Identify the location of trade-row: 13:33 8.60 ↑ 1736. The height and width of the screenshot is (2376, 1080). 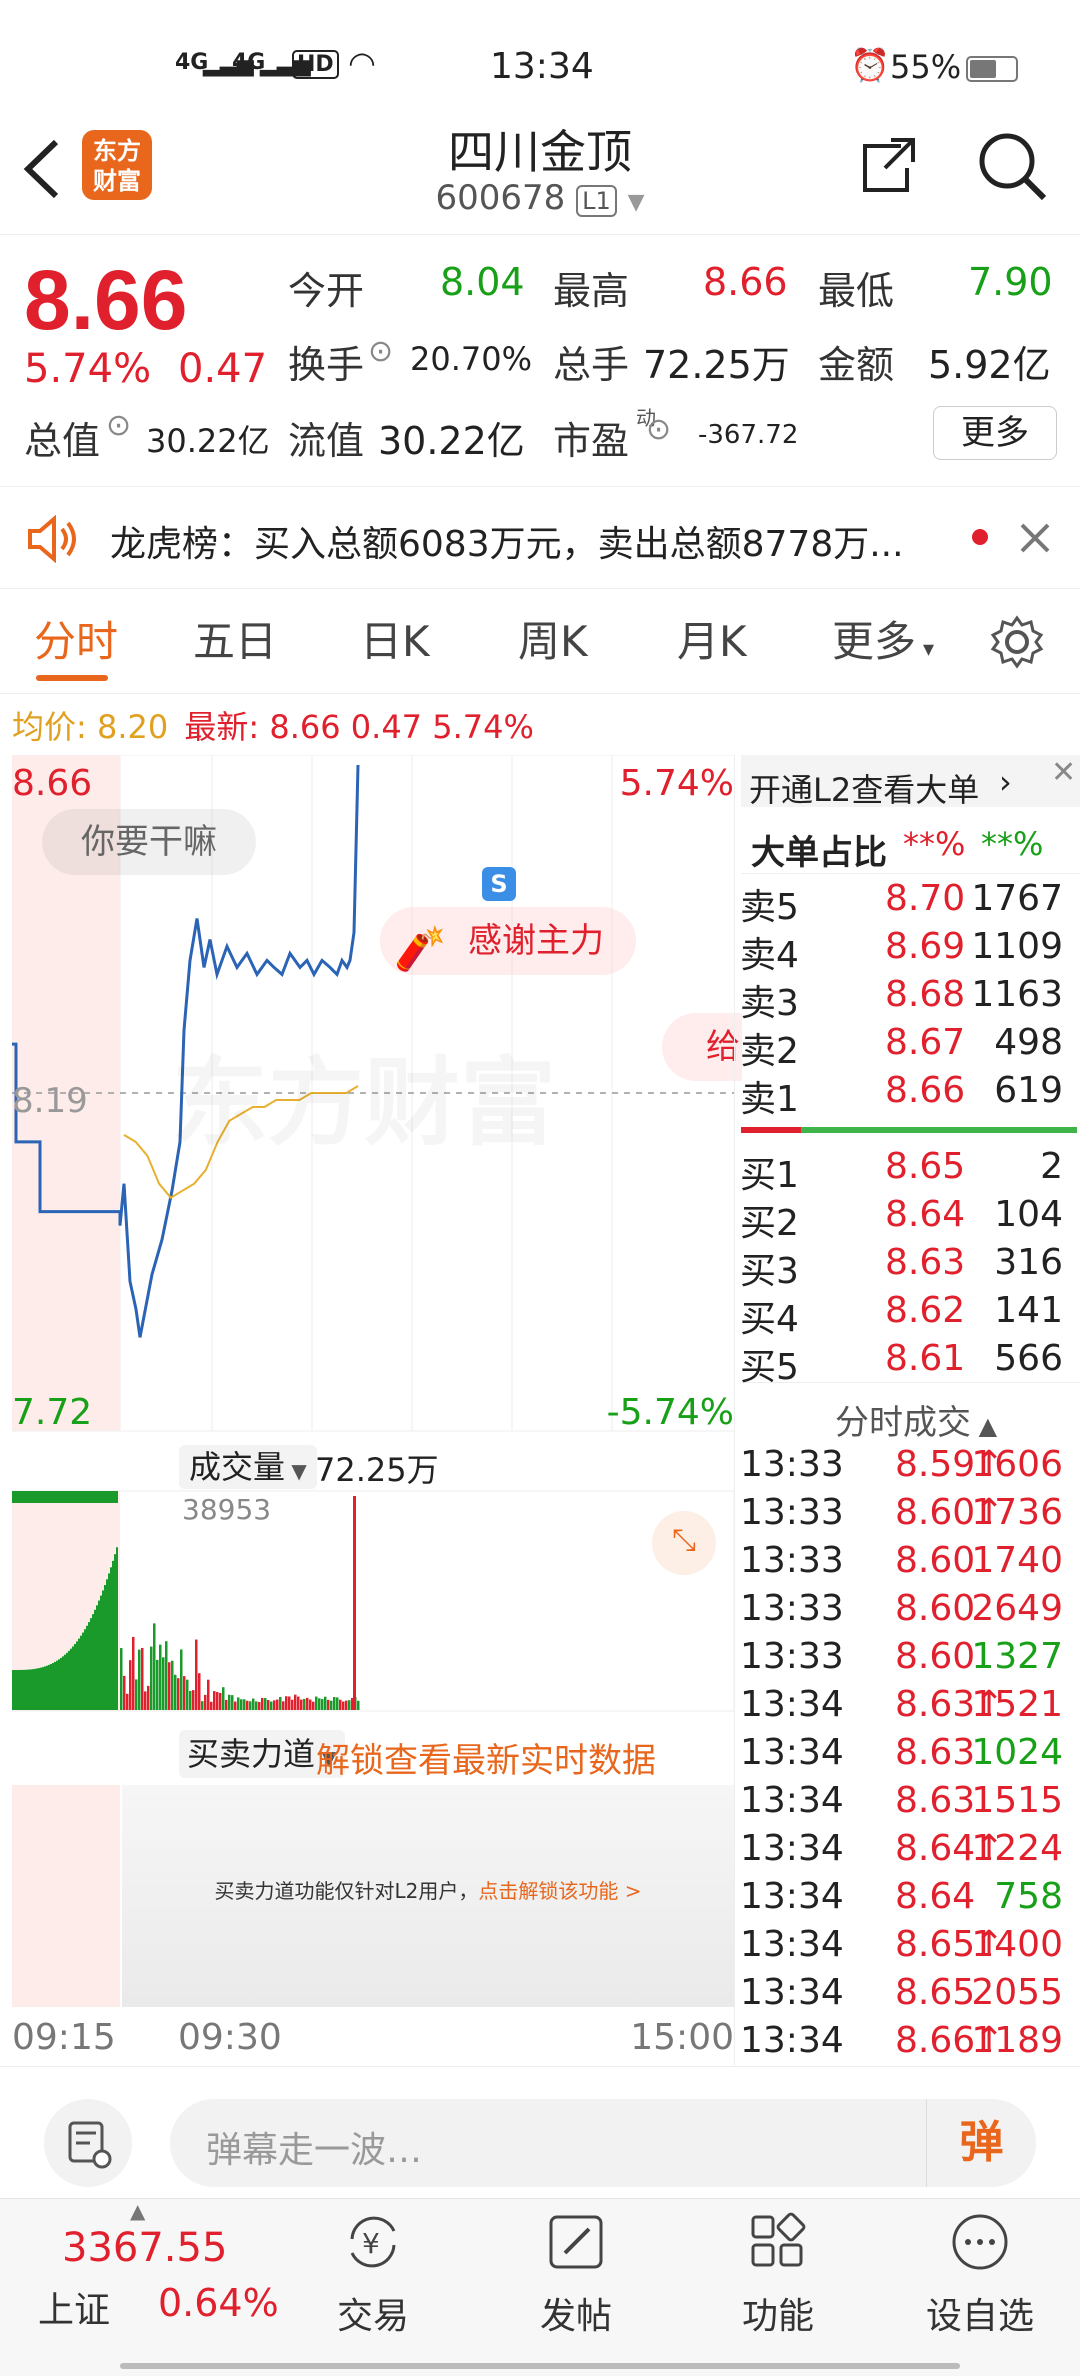
(907, 1516).